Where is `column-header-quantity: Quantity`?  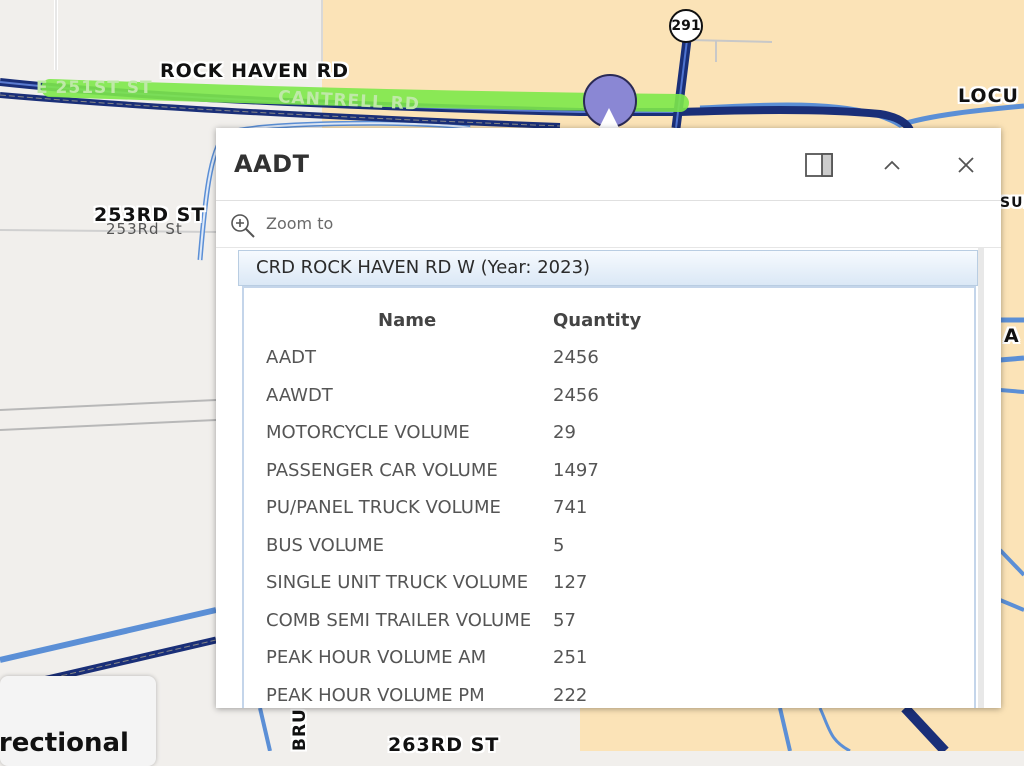 column-header-quantity: Quantity is located at coordinates (597, 320).